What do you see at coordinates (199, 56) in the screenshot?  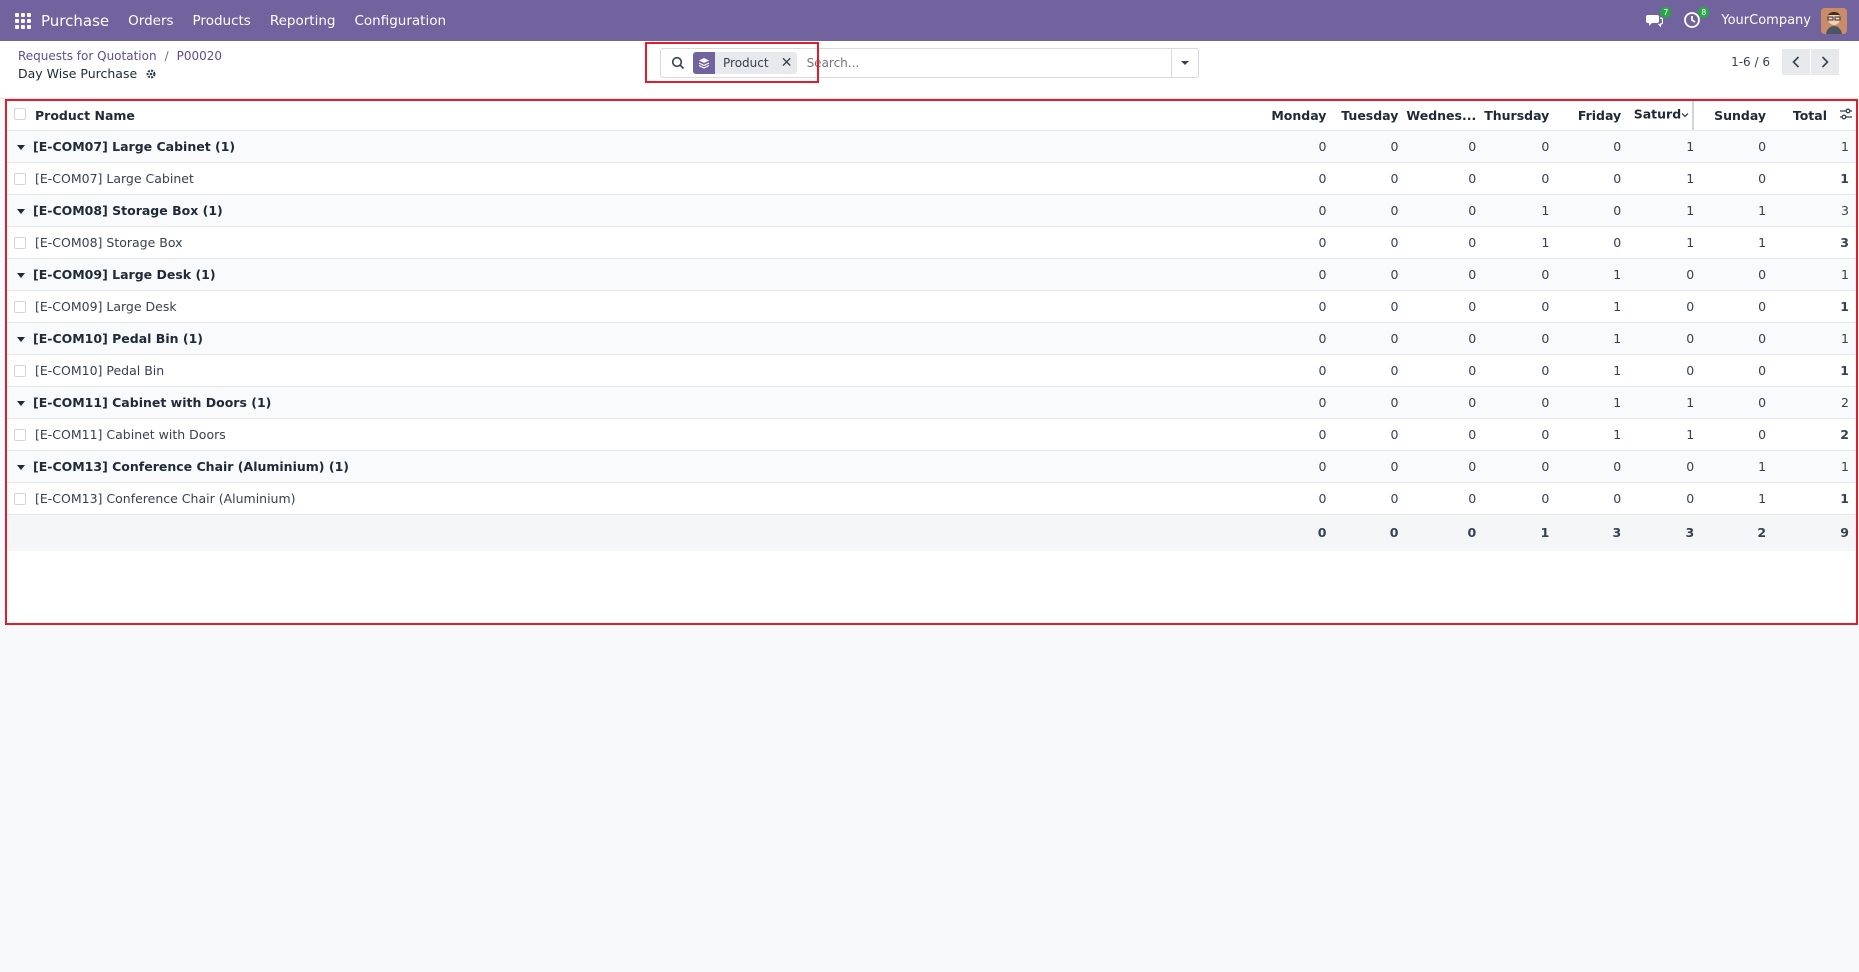 I see `breadcrumb-order: P00020` at bounding box center [199, 56].